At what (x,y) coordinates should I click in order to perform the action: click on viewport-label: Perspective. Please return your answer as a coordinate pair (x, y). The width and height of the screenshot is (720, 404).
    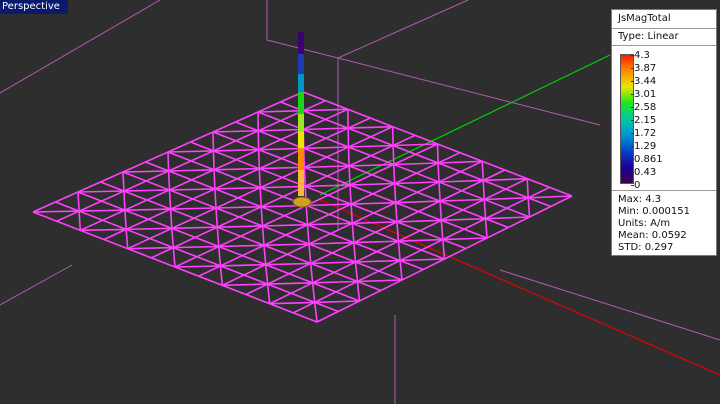
    Looking at the image, I should click on (34, 7).